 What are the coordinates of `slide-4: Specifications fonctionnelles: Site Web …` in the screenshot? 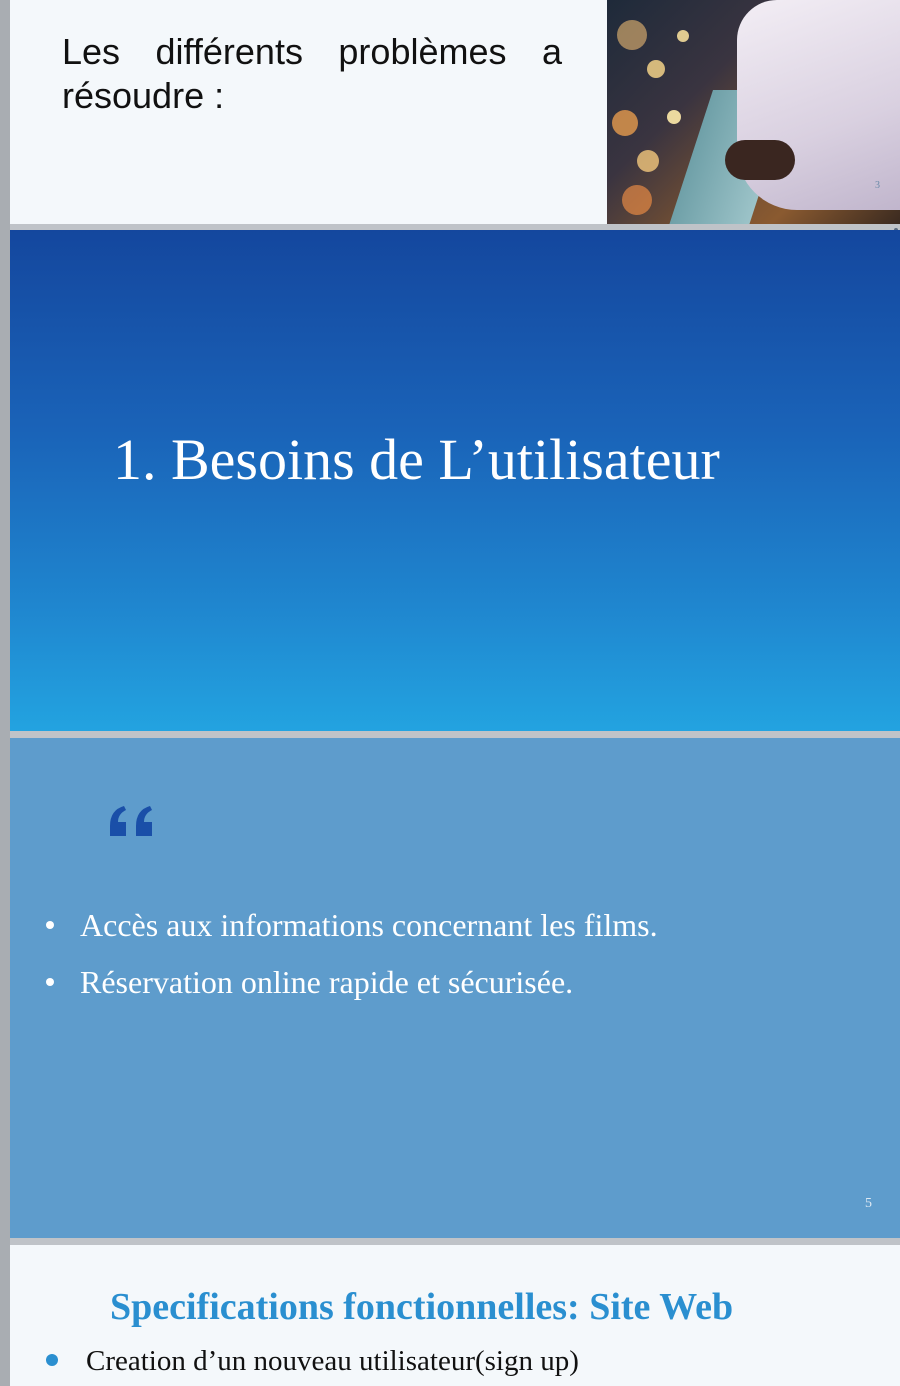 It's located at (455, 1315).